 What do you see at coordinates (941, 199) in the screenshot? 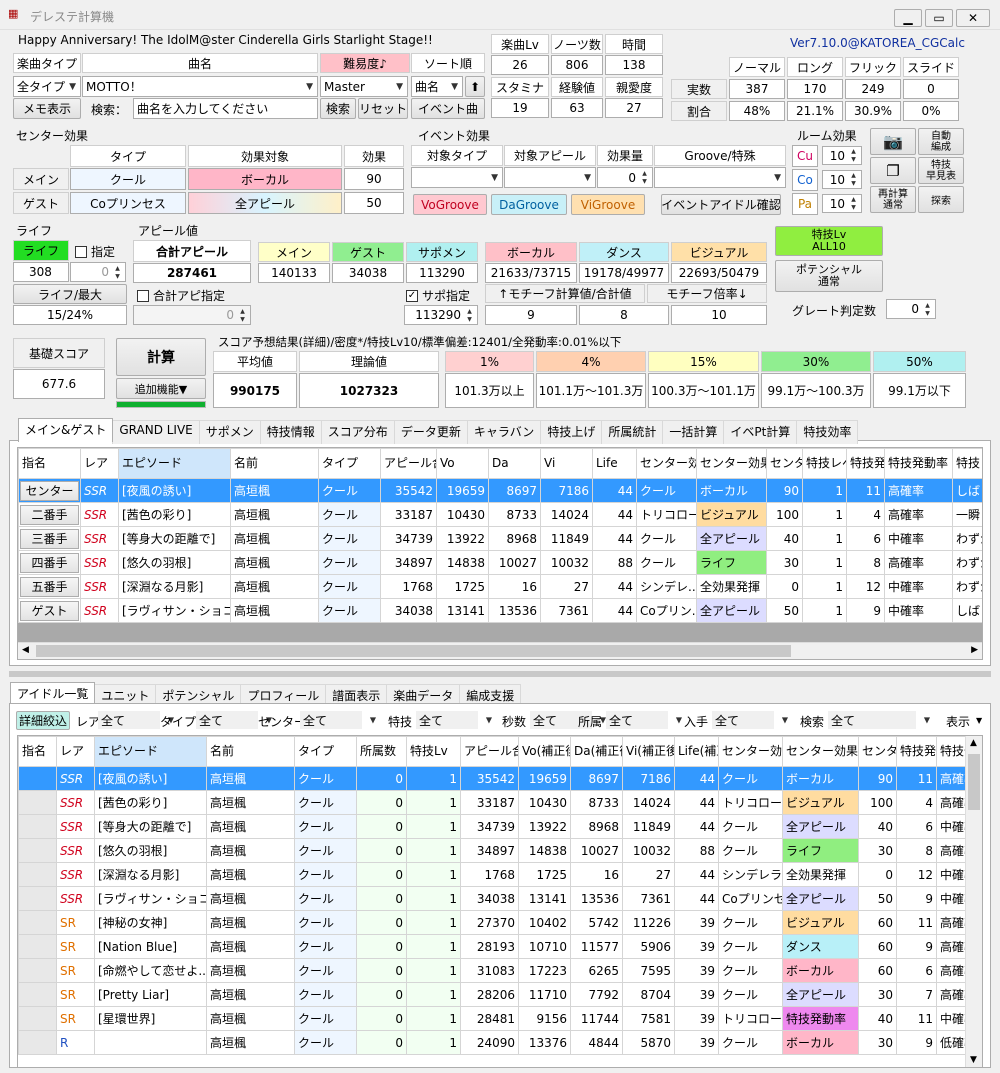
I see `explore-button: 探索` at bounding box center [941, 199].